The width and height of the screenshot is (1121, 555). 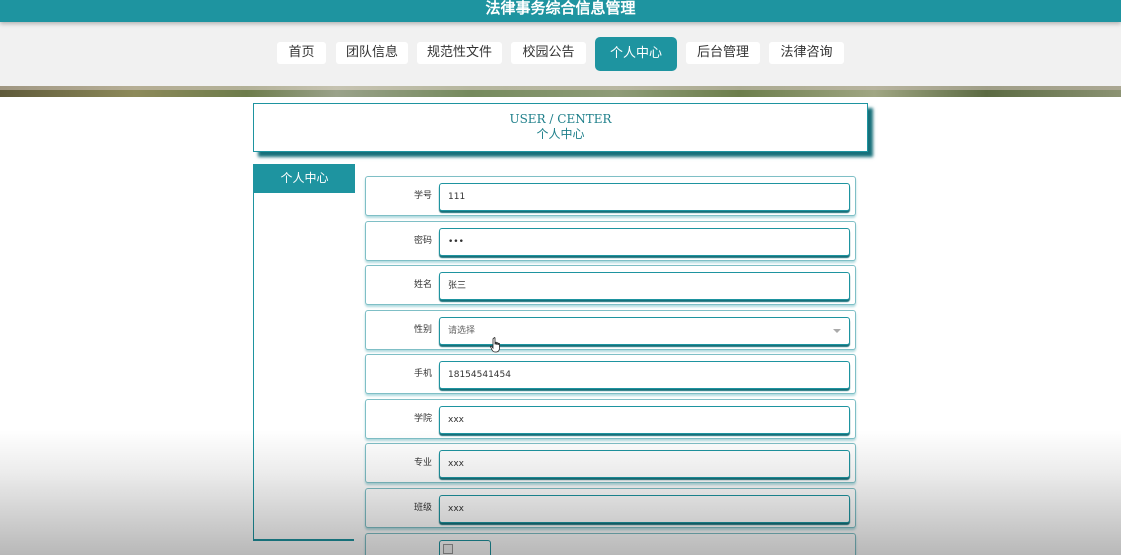 I want to click on page-title-en: USER / CENTER, so click(x=560, y=119).